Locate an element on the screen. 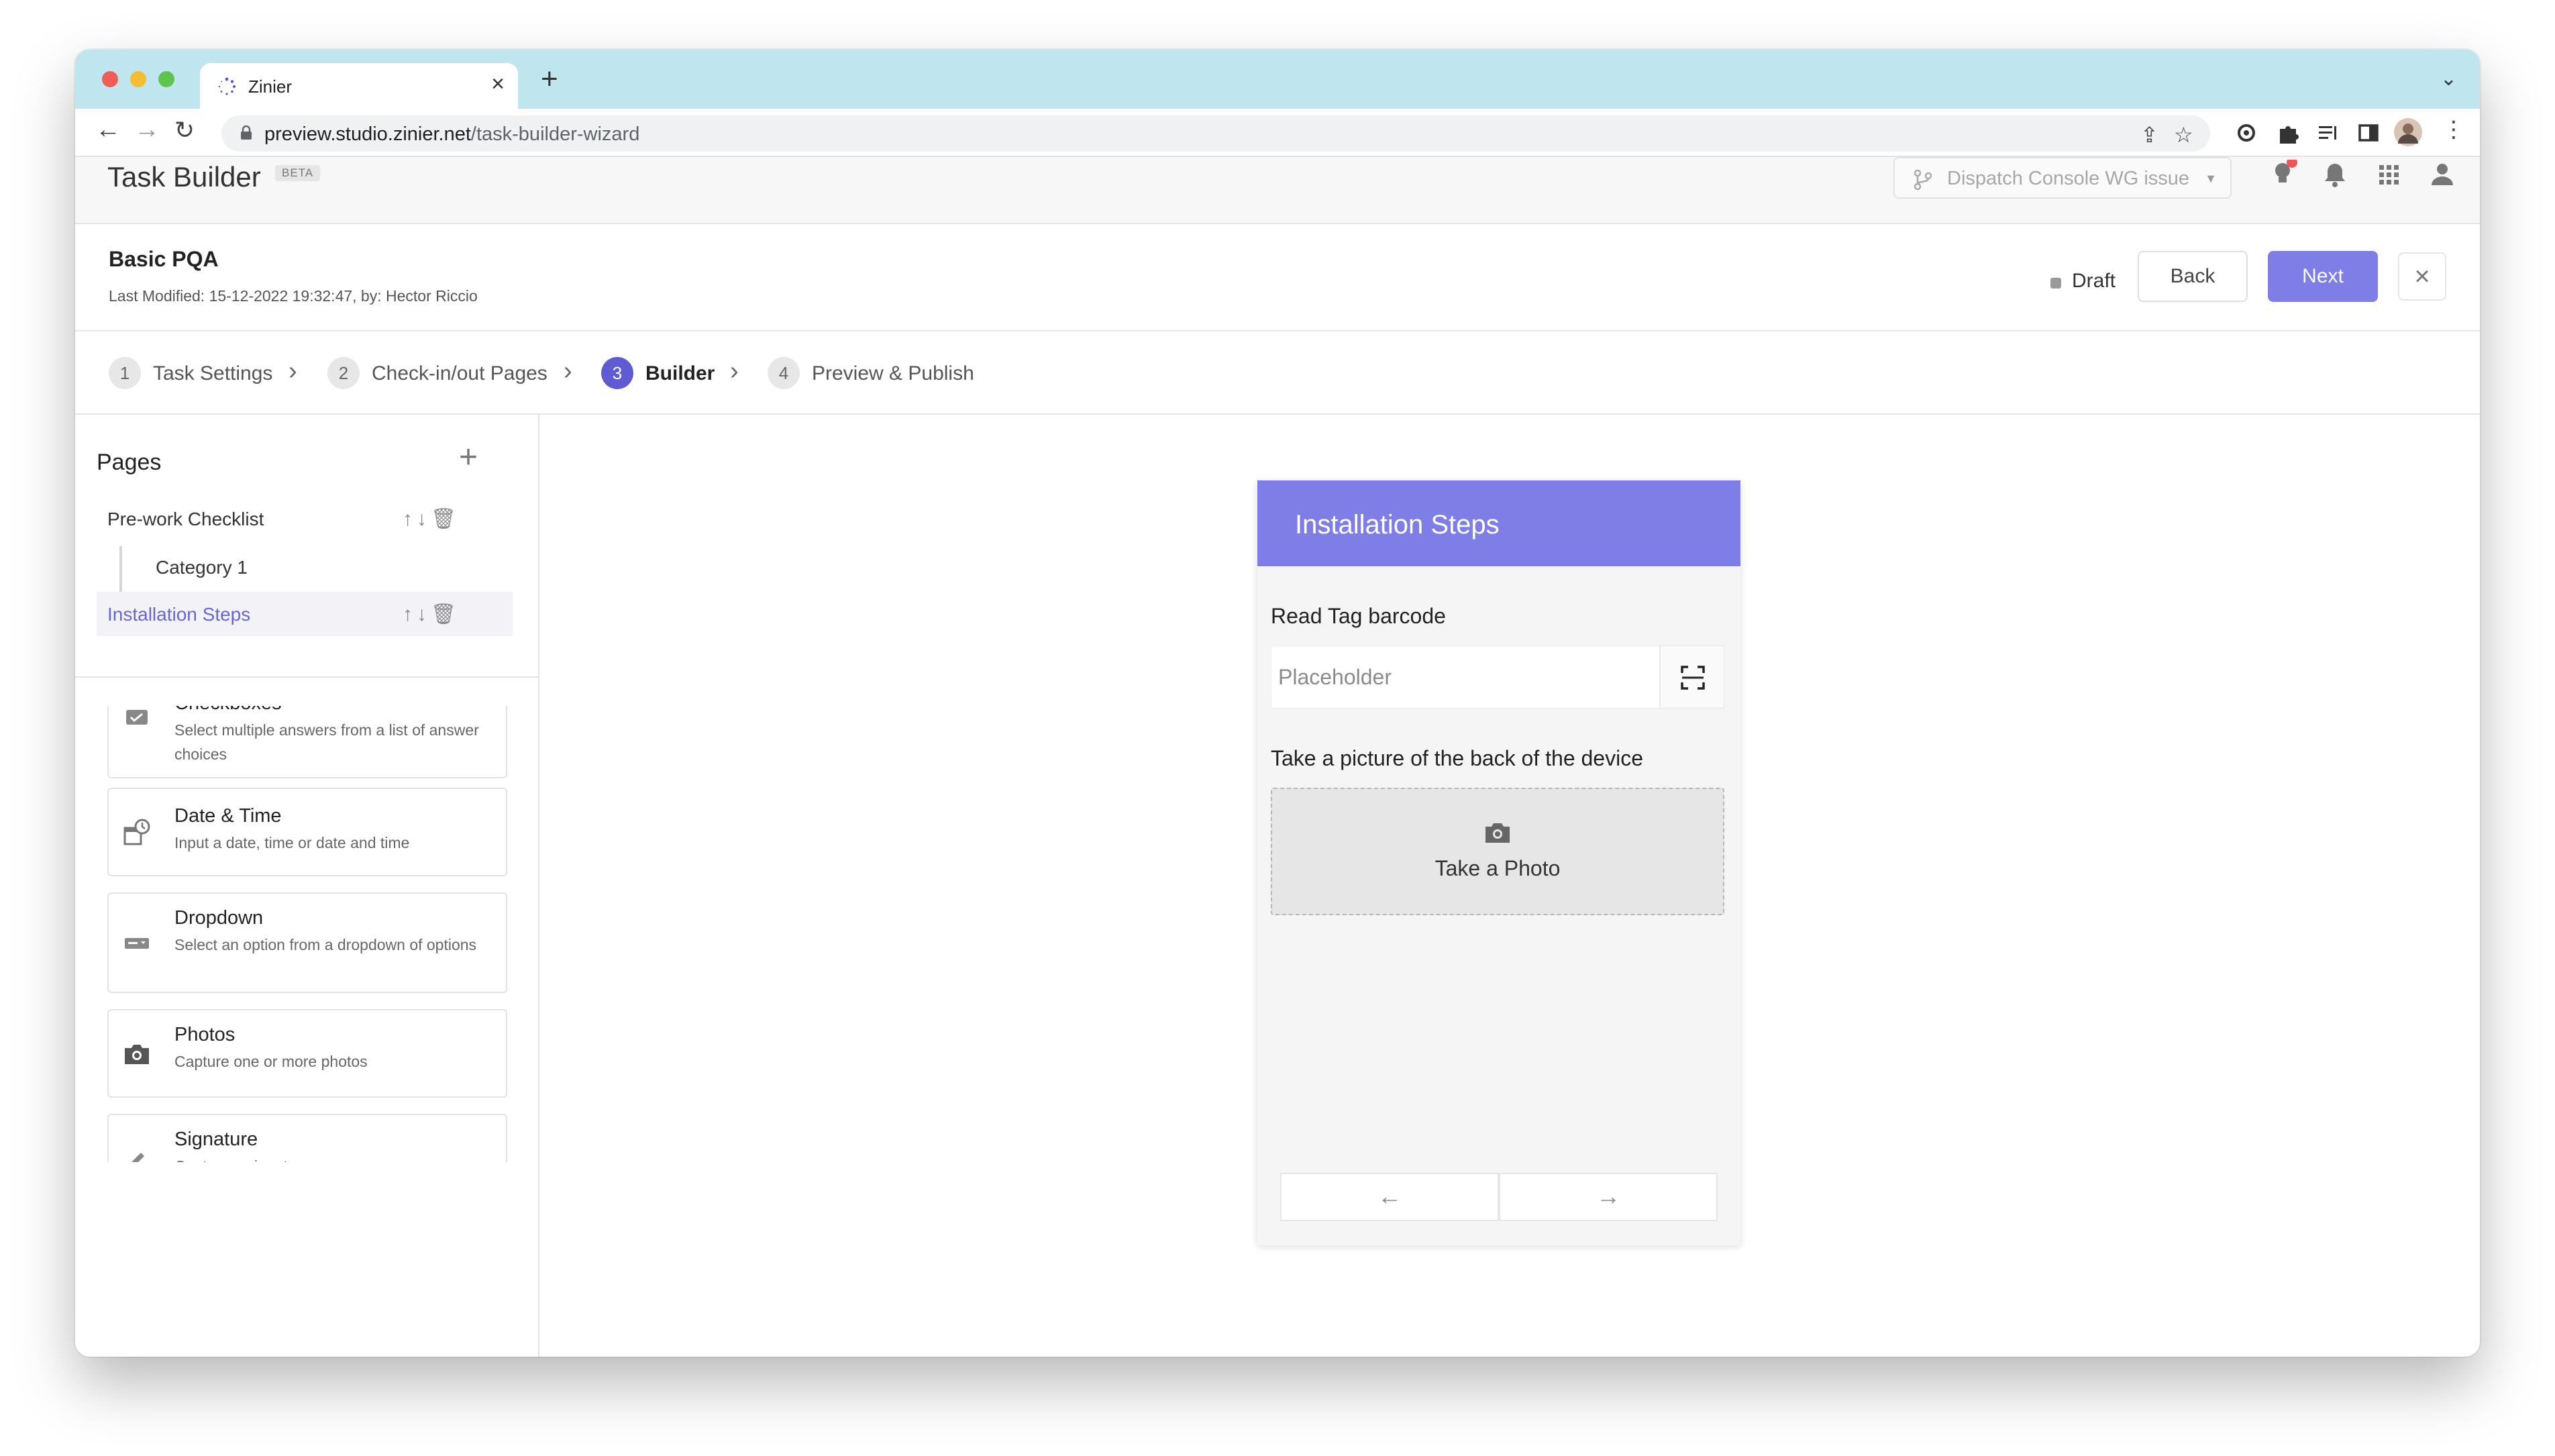 Image resolution: width=2555 pixels, height=1456 pixels. camera-icon is located at coordinates (1497, 833).